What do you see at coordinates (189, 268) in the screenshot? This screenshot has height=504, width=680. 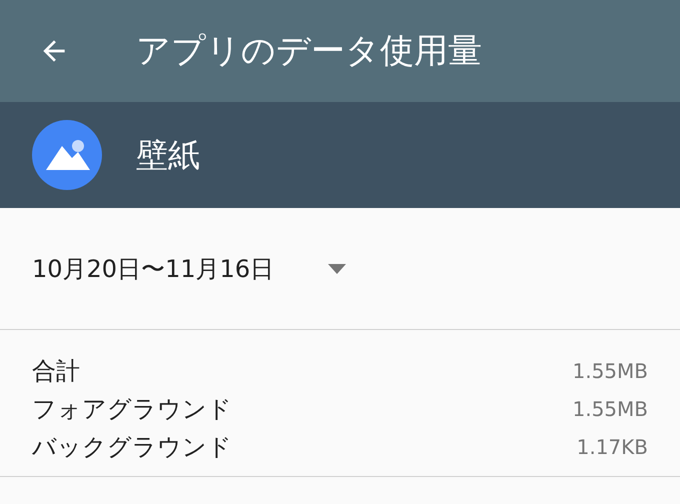 I see `date-range-dropdown: 10月20日〜11月16日` at bounding box center [189, 268].